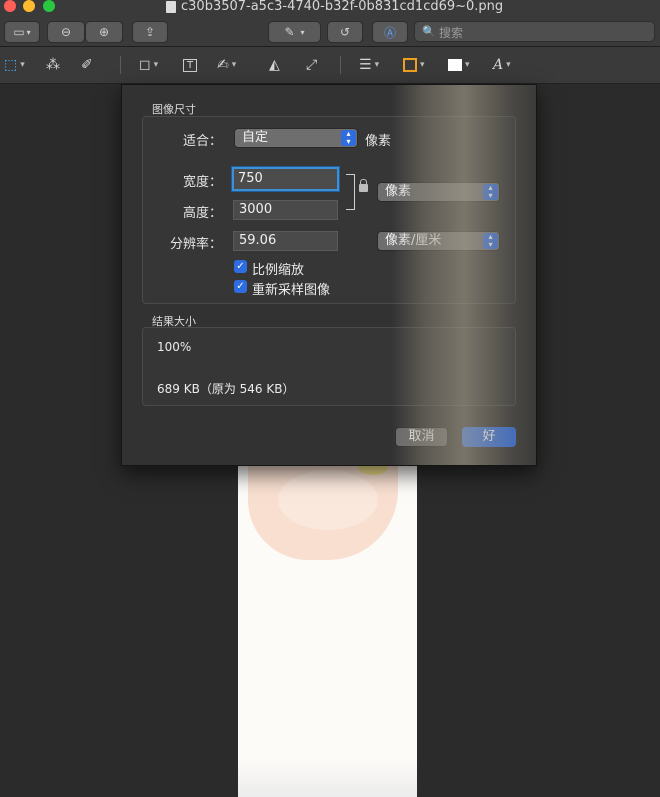  I want to click on instant-alpha-tool: ⁂, so click(53, 65).